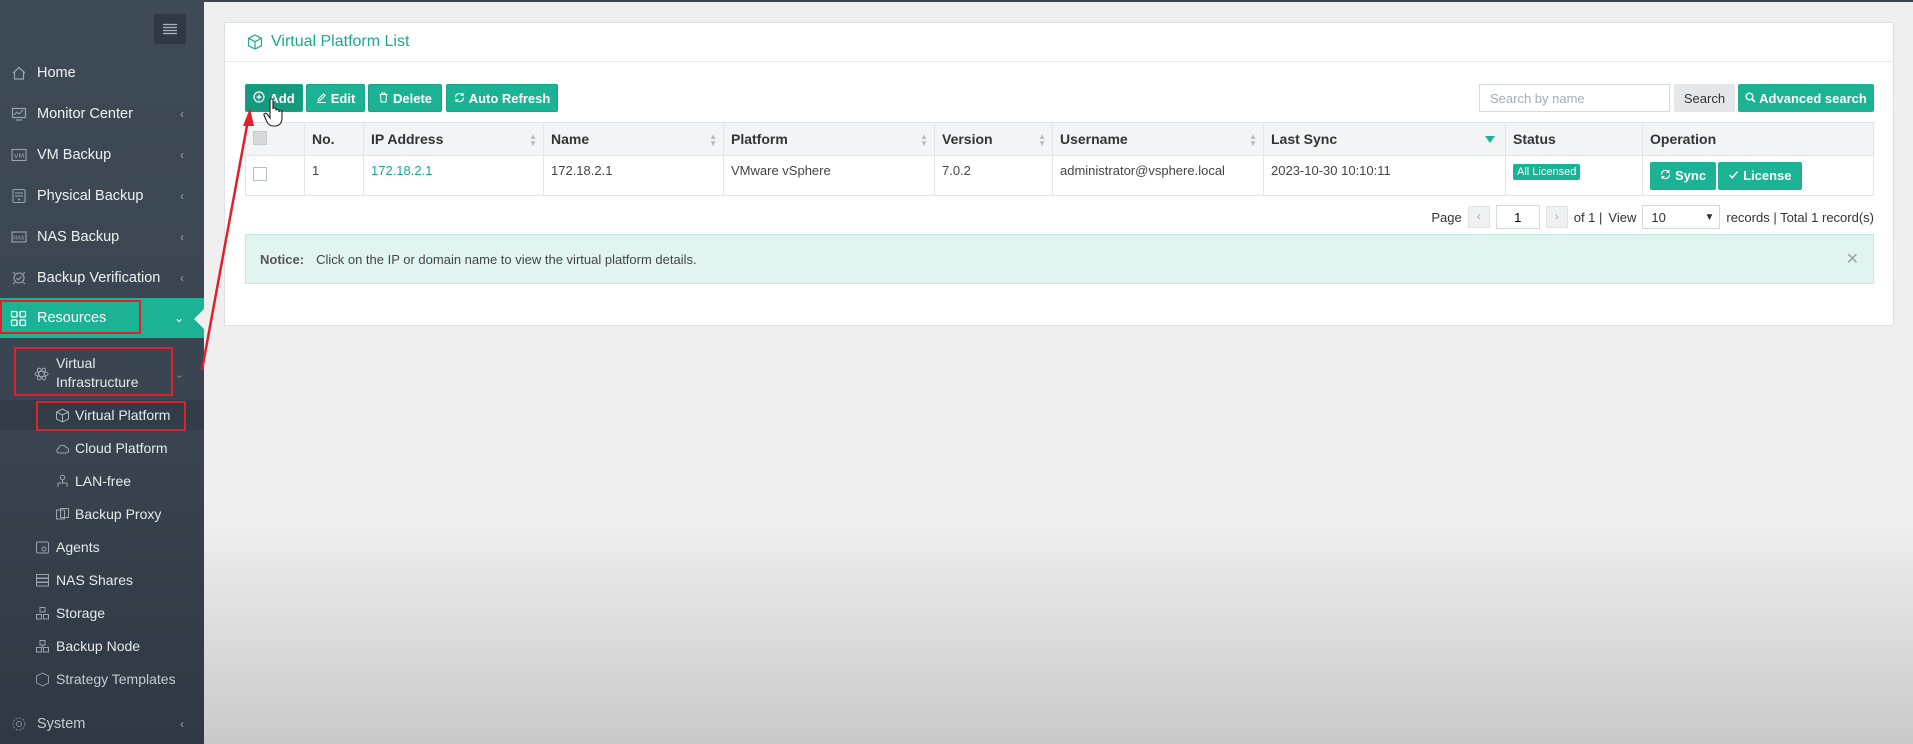 This screenshot has height=744, width=1913. Describe the element at coordinates (18, 196) in the screenshot. I see `server-icon` at that location.